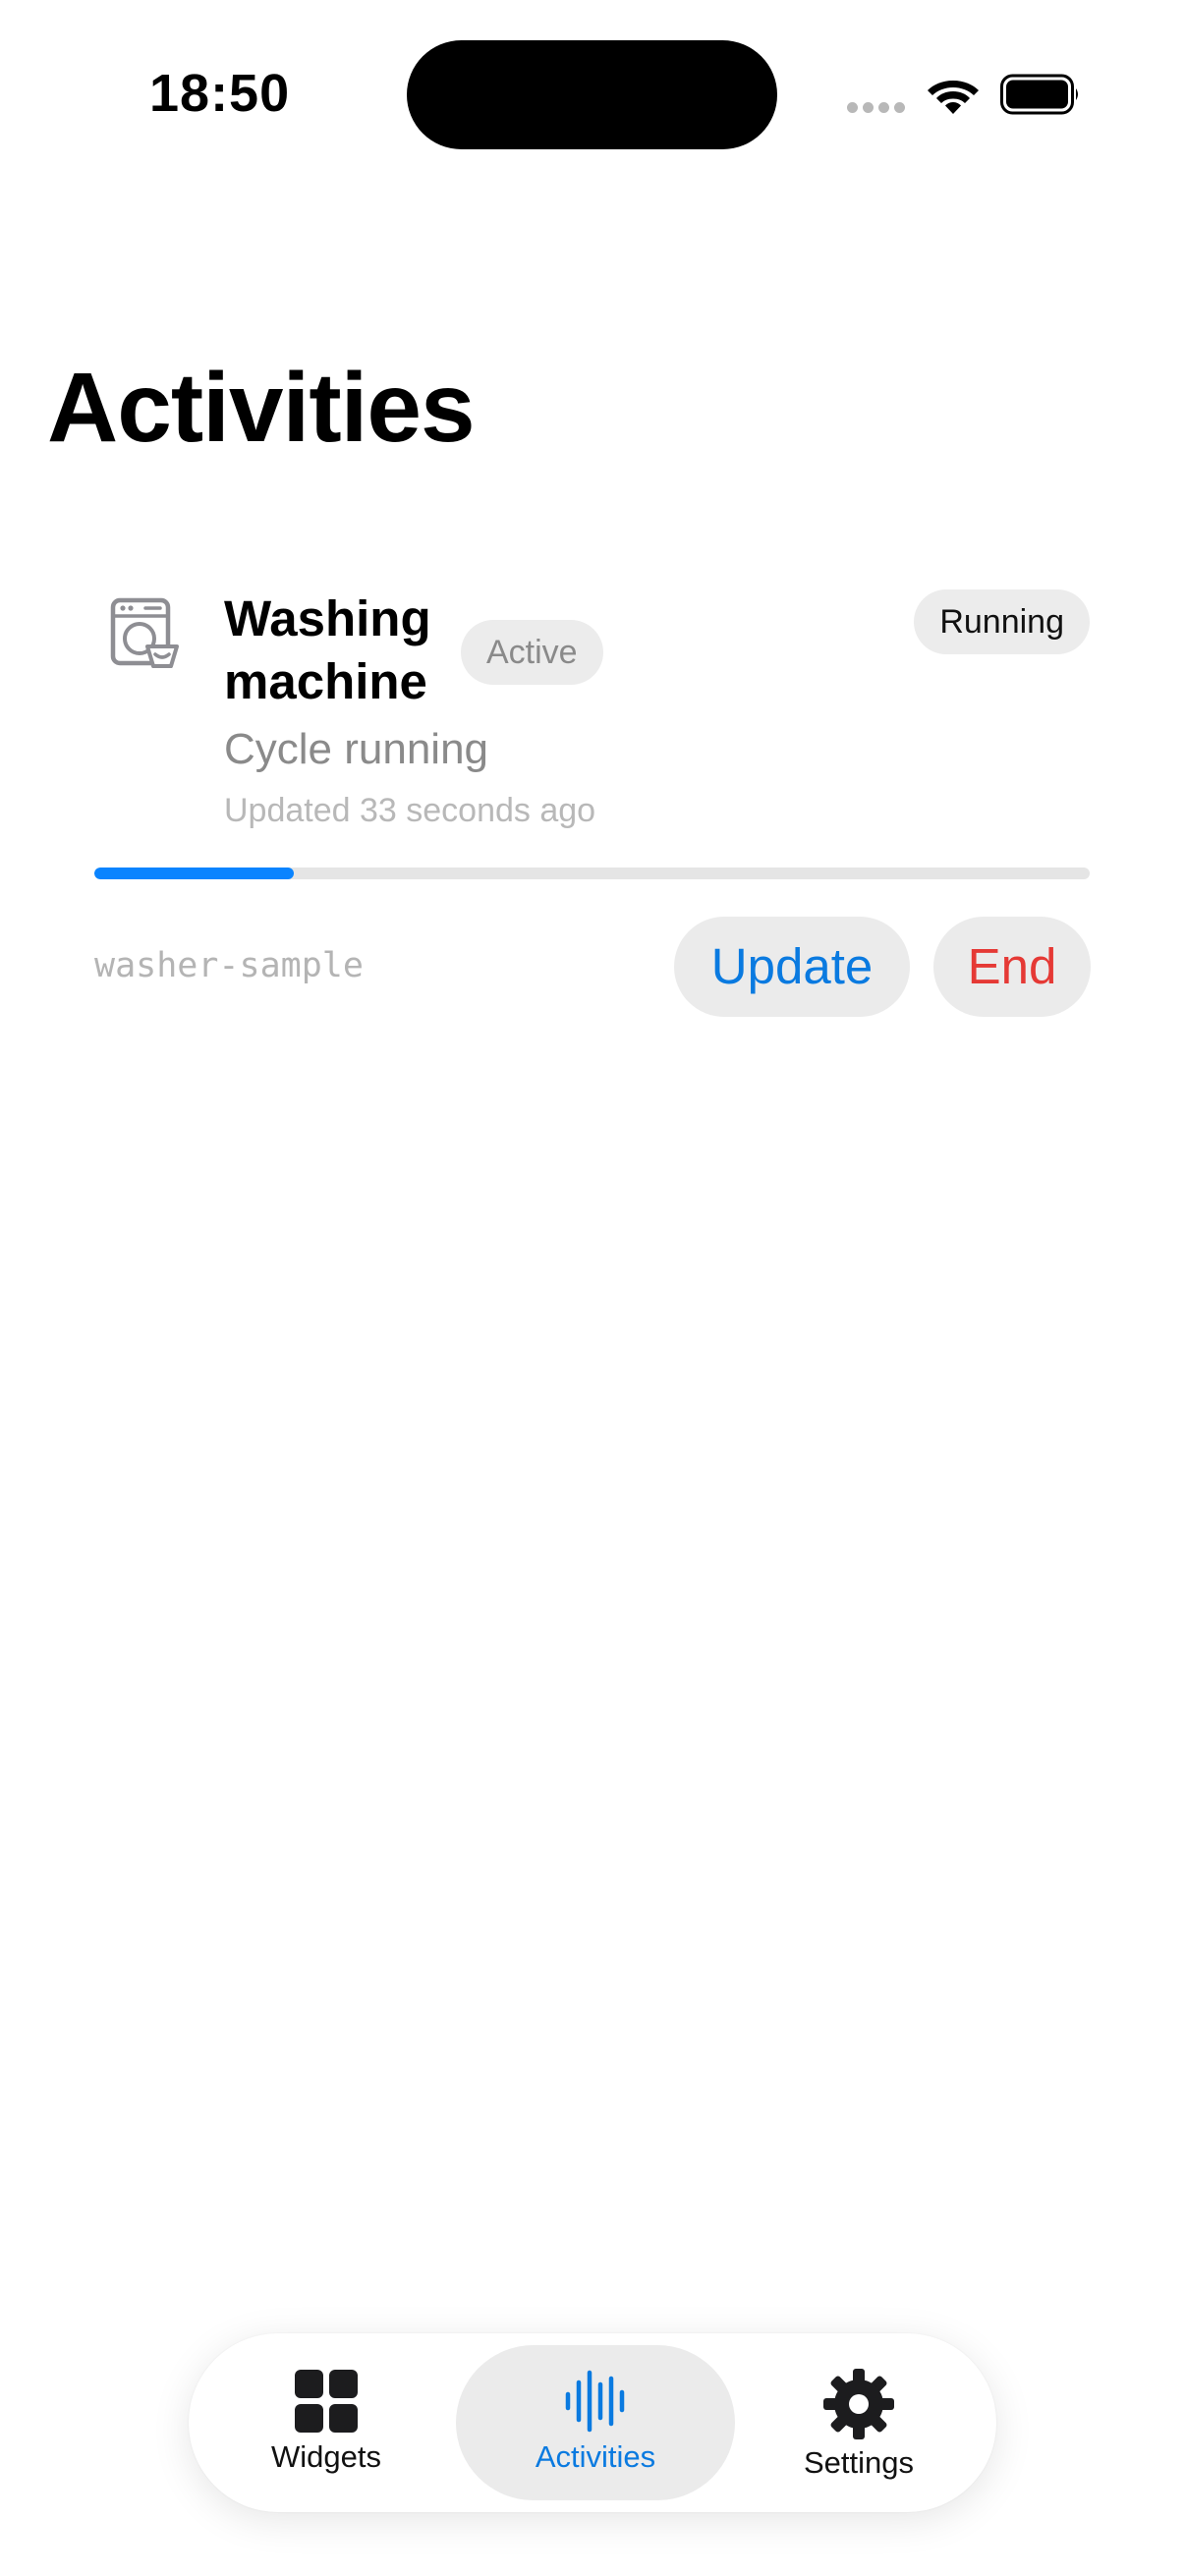  What do you see at coordinates (1012, 967) in the screenshot?
I see `end-button: End` at bounding box center [1012, 967].